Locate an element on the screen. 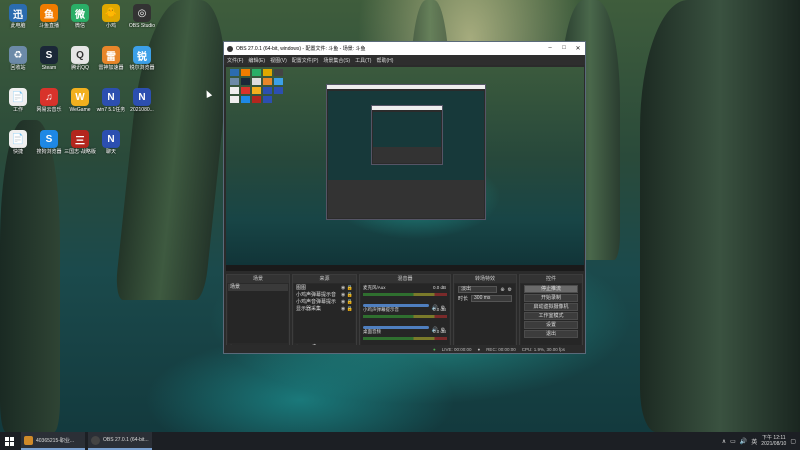  maximize-icon: □ is located at coordinates (564, 48).